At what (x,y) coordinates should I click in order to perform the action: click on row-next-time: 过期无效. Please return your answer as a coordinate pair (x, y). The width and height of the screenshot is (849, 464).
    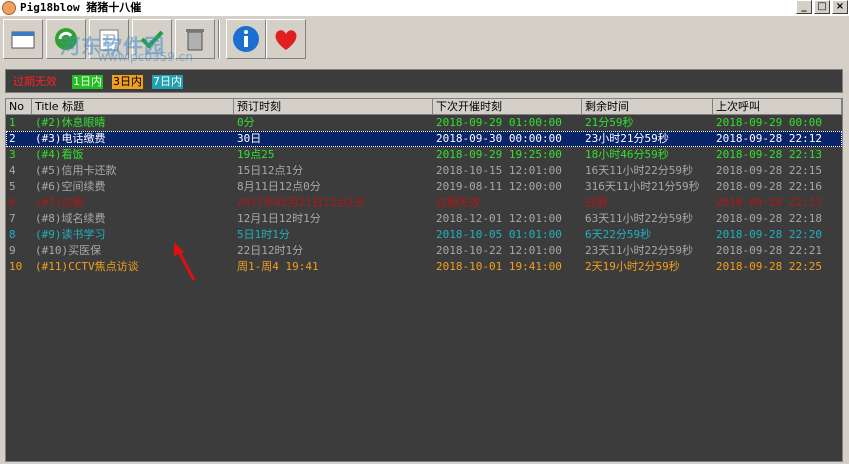
    Looking at the image, I should click on (458, 202).